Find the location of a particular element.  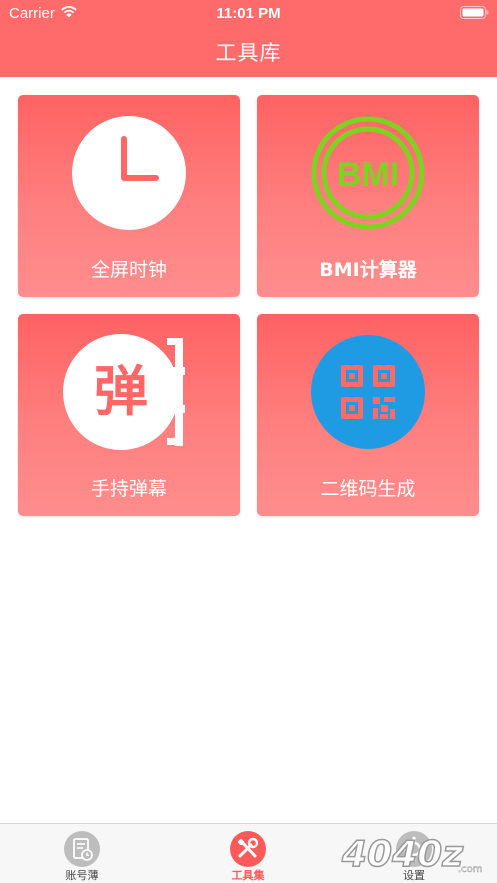

tool-card-qr-generator: 二维码生成 is located at coordinates (368, 415).